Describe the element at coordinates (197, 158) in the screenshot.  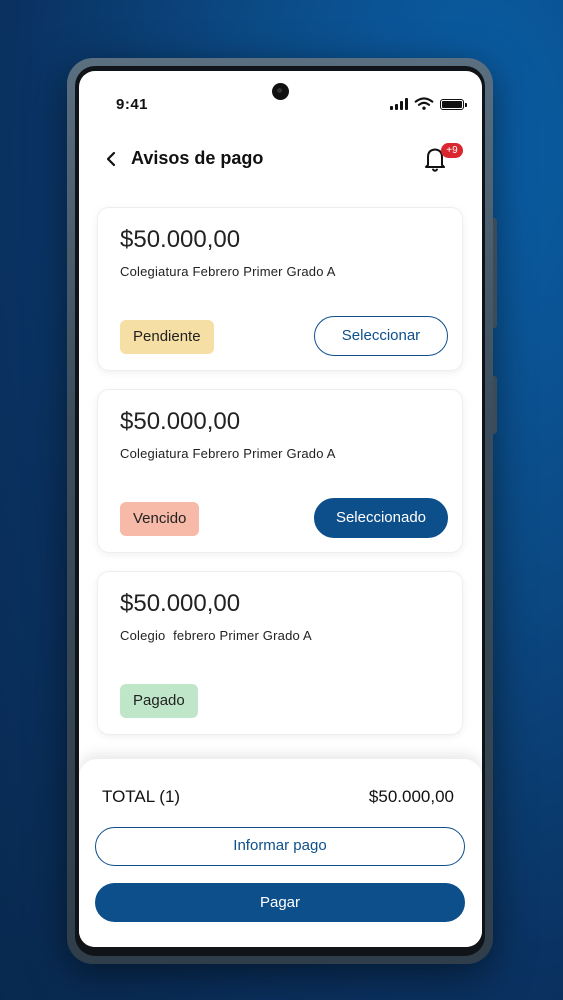
I see `page-title: Avisos de pago` at that location.